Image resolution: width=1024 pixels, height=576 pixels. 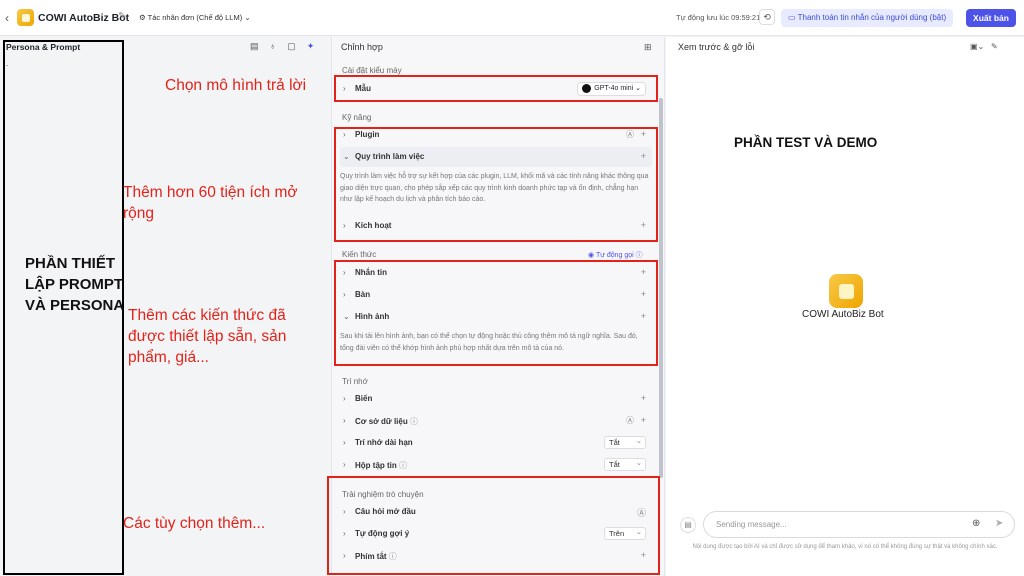 I want to click on annotation-skills: Thêm hơn 60 tiện ích mở rộng, so click(x=210, y=203).